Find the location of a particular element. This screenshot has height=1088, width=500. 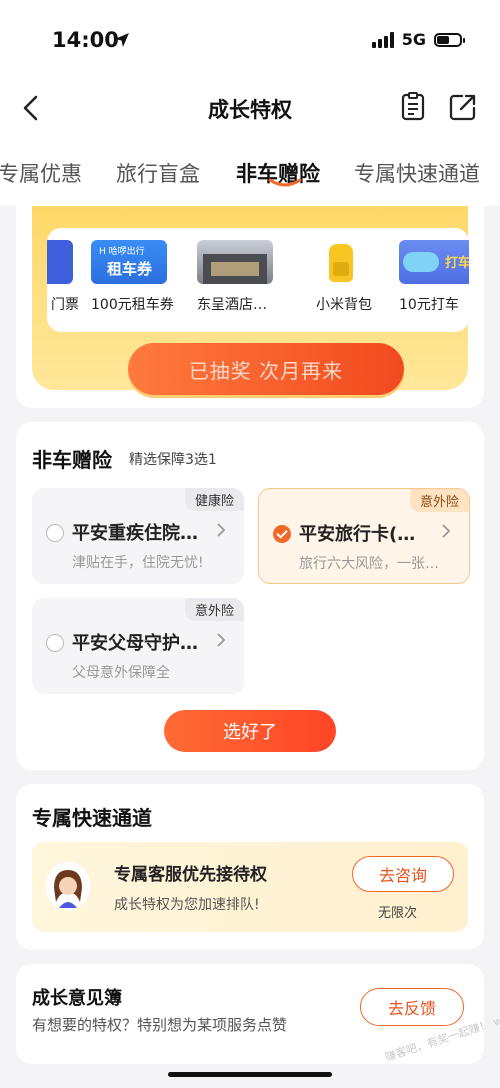

nav-header: 成长特权 is located at coordinates (250, 108).